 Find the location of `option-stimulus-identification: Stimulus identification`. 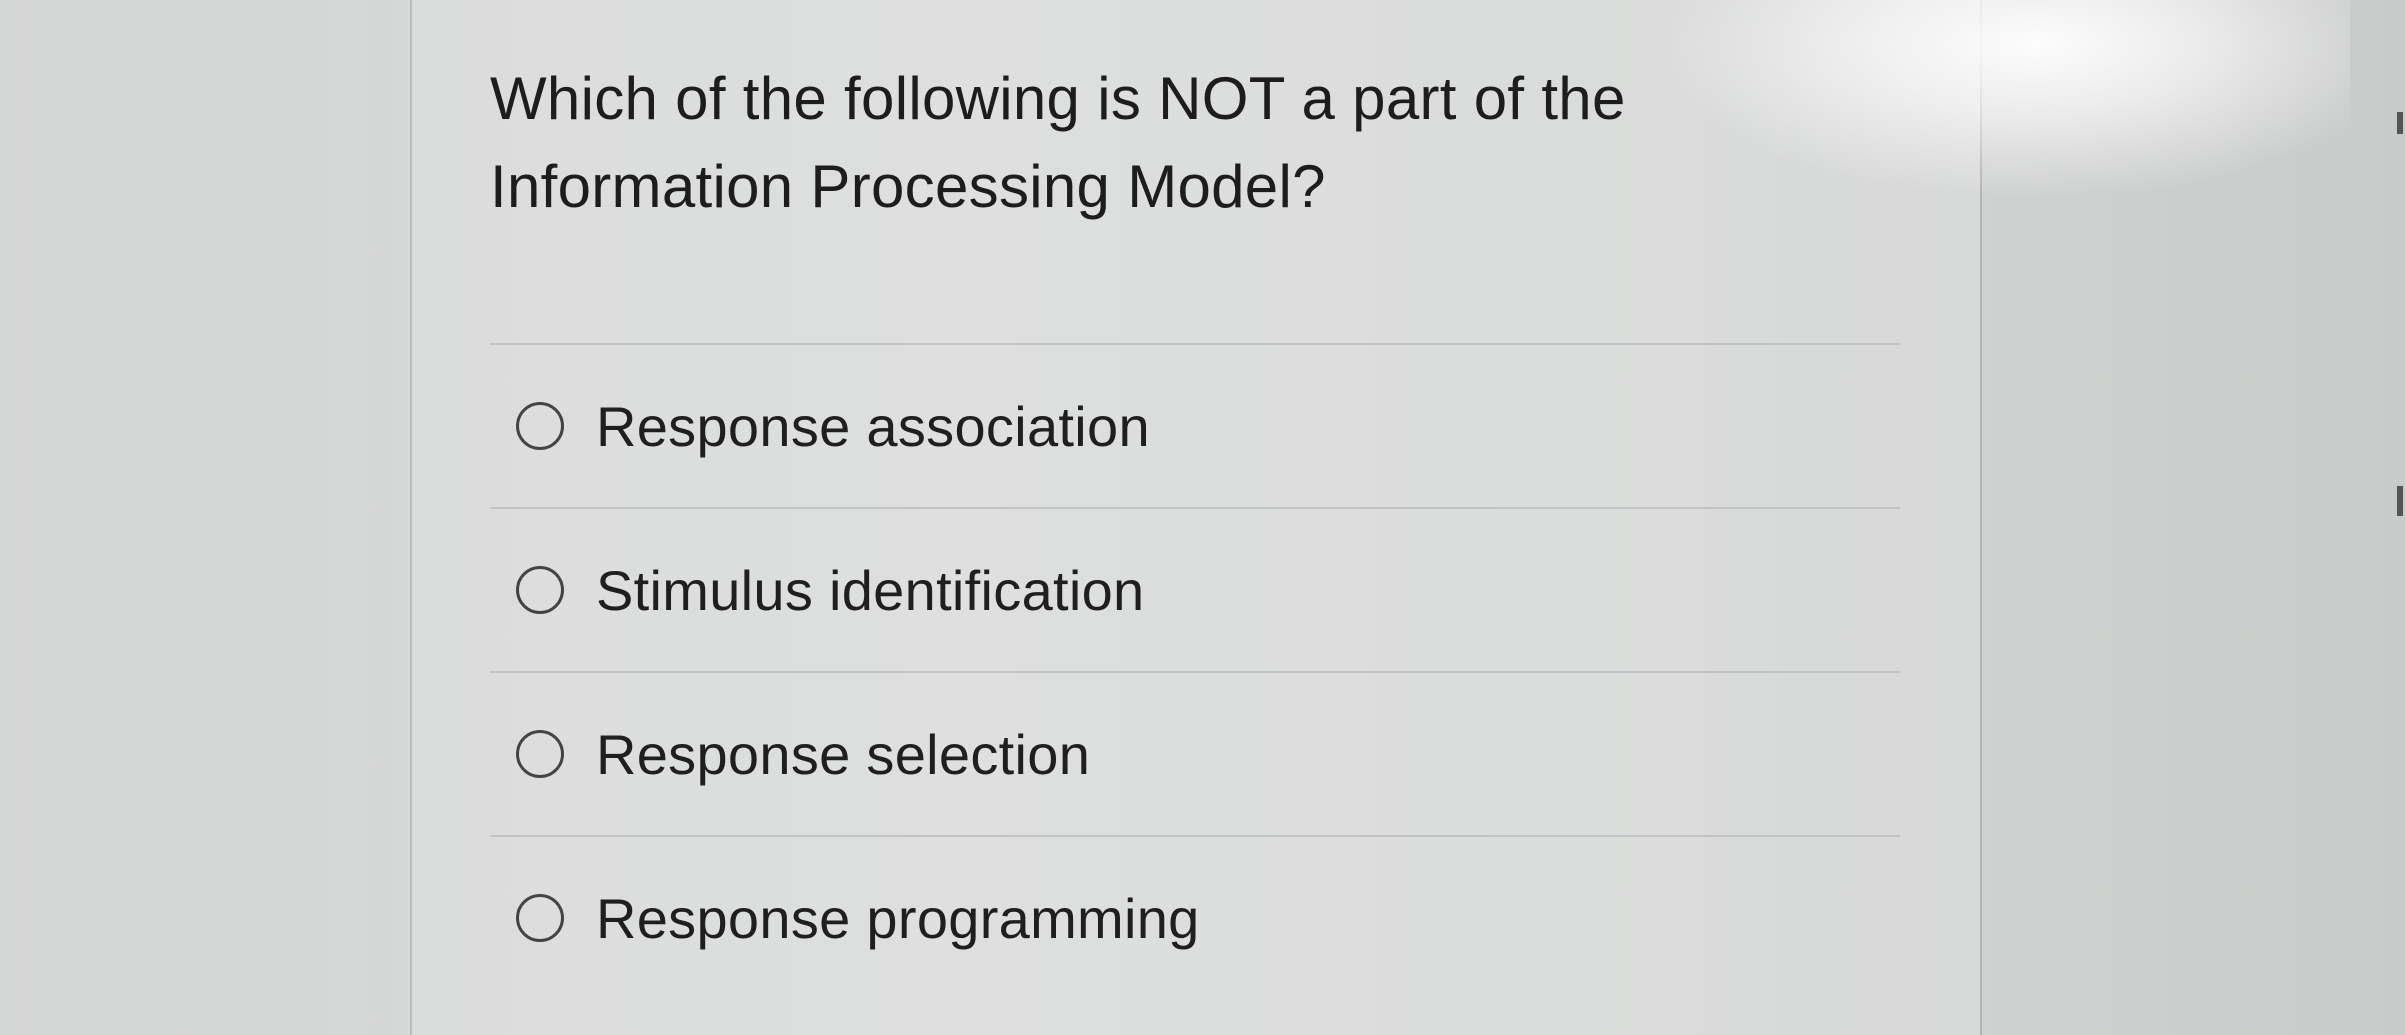

option-stimulus-identification: Stimulus identification is located at coordinates (1195, 589).